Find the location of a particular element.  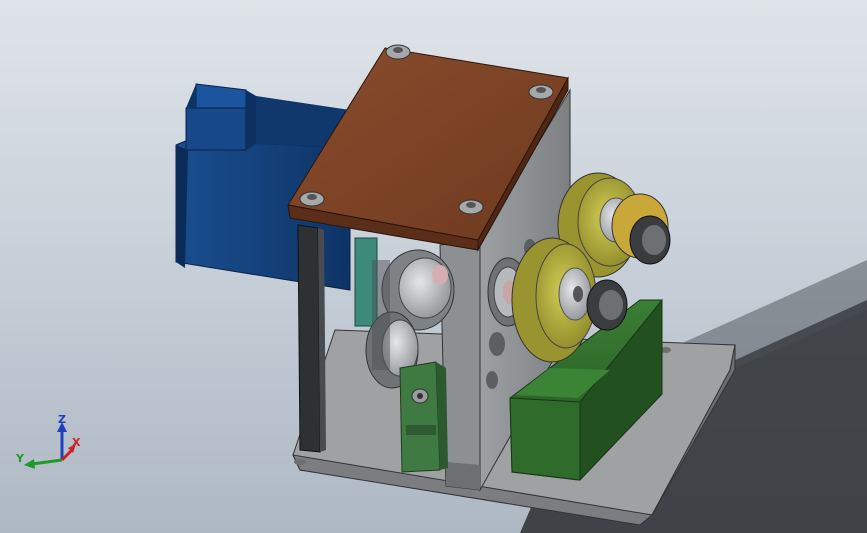

pinion-gear-lower is located at coordinates (607, 305).